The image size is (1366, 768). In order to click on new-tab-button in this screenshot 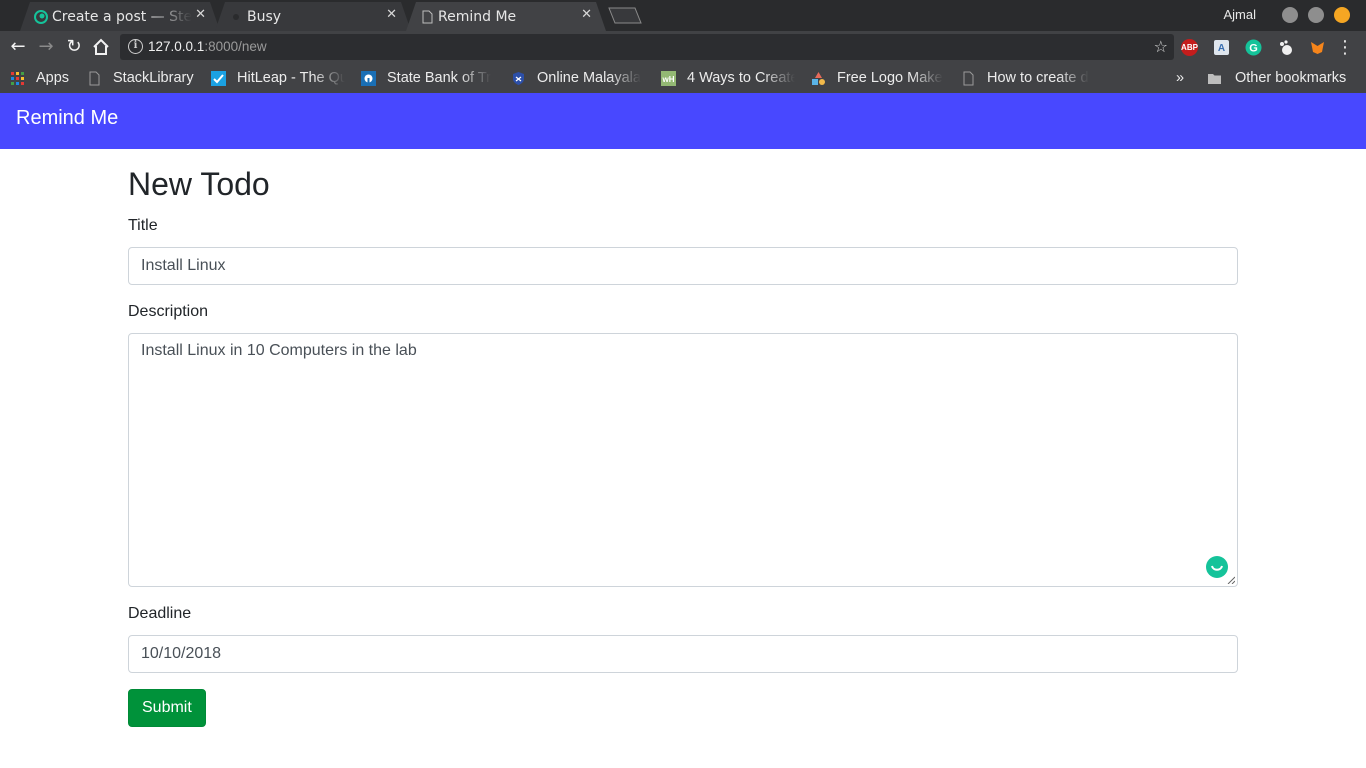, I will do `click(625, 15)`.